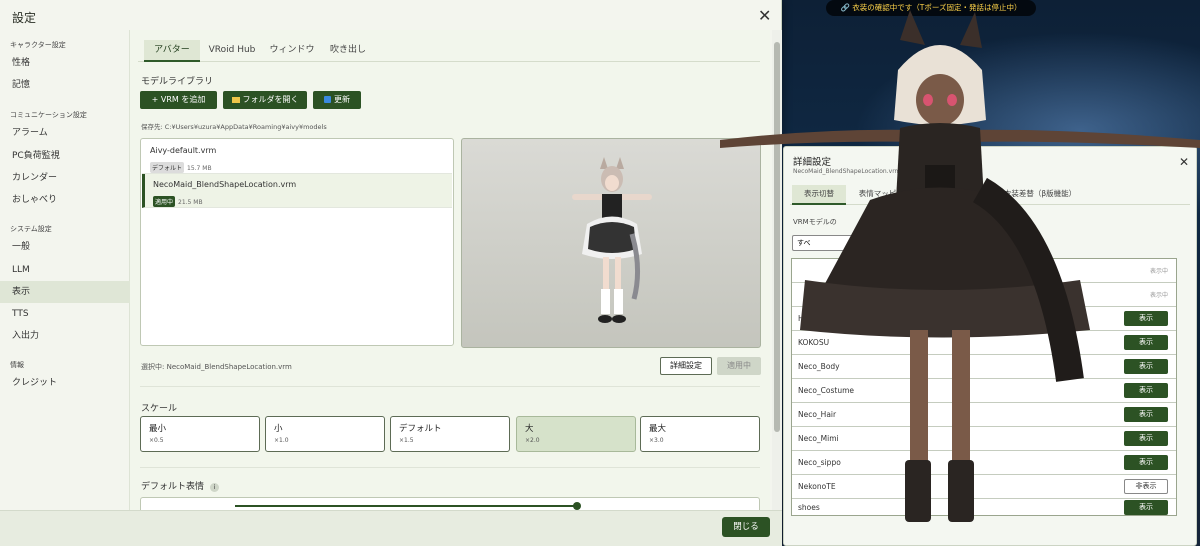  What do you see at coordinates (818, 438) in the screenshot?
I see `mesh-name: Neco_Mimi` at bounding box center [818, 438].